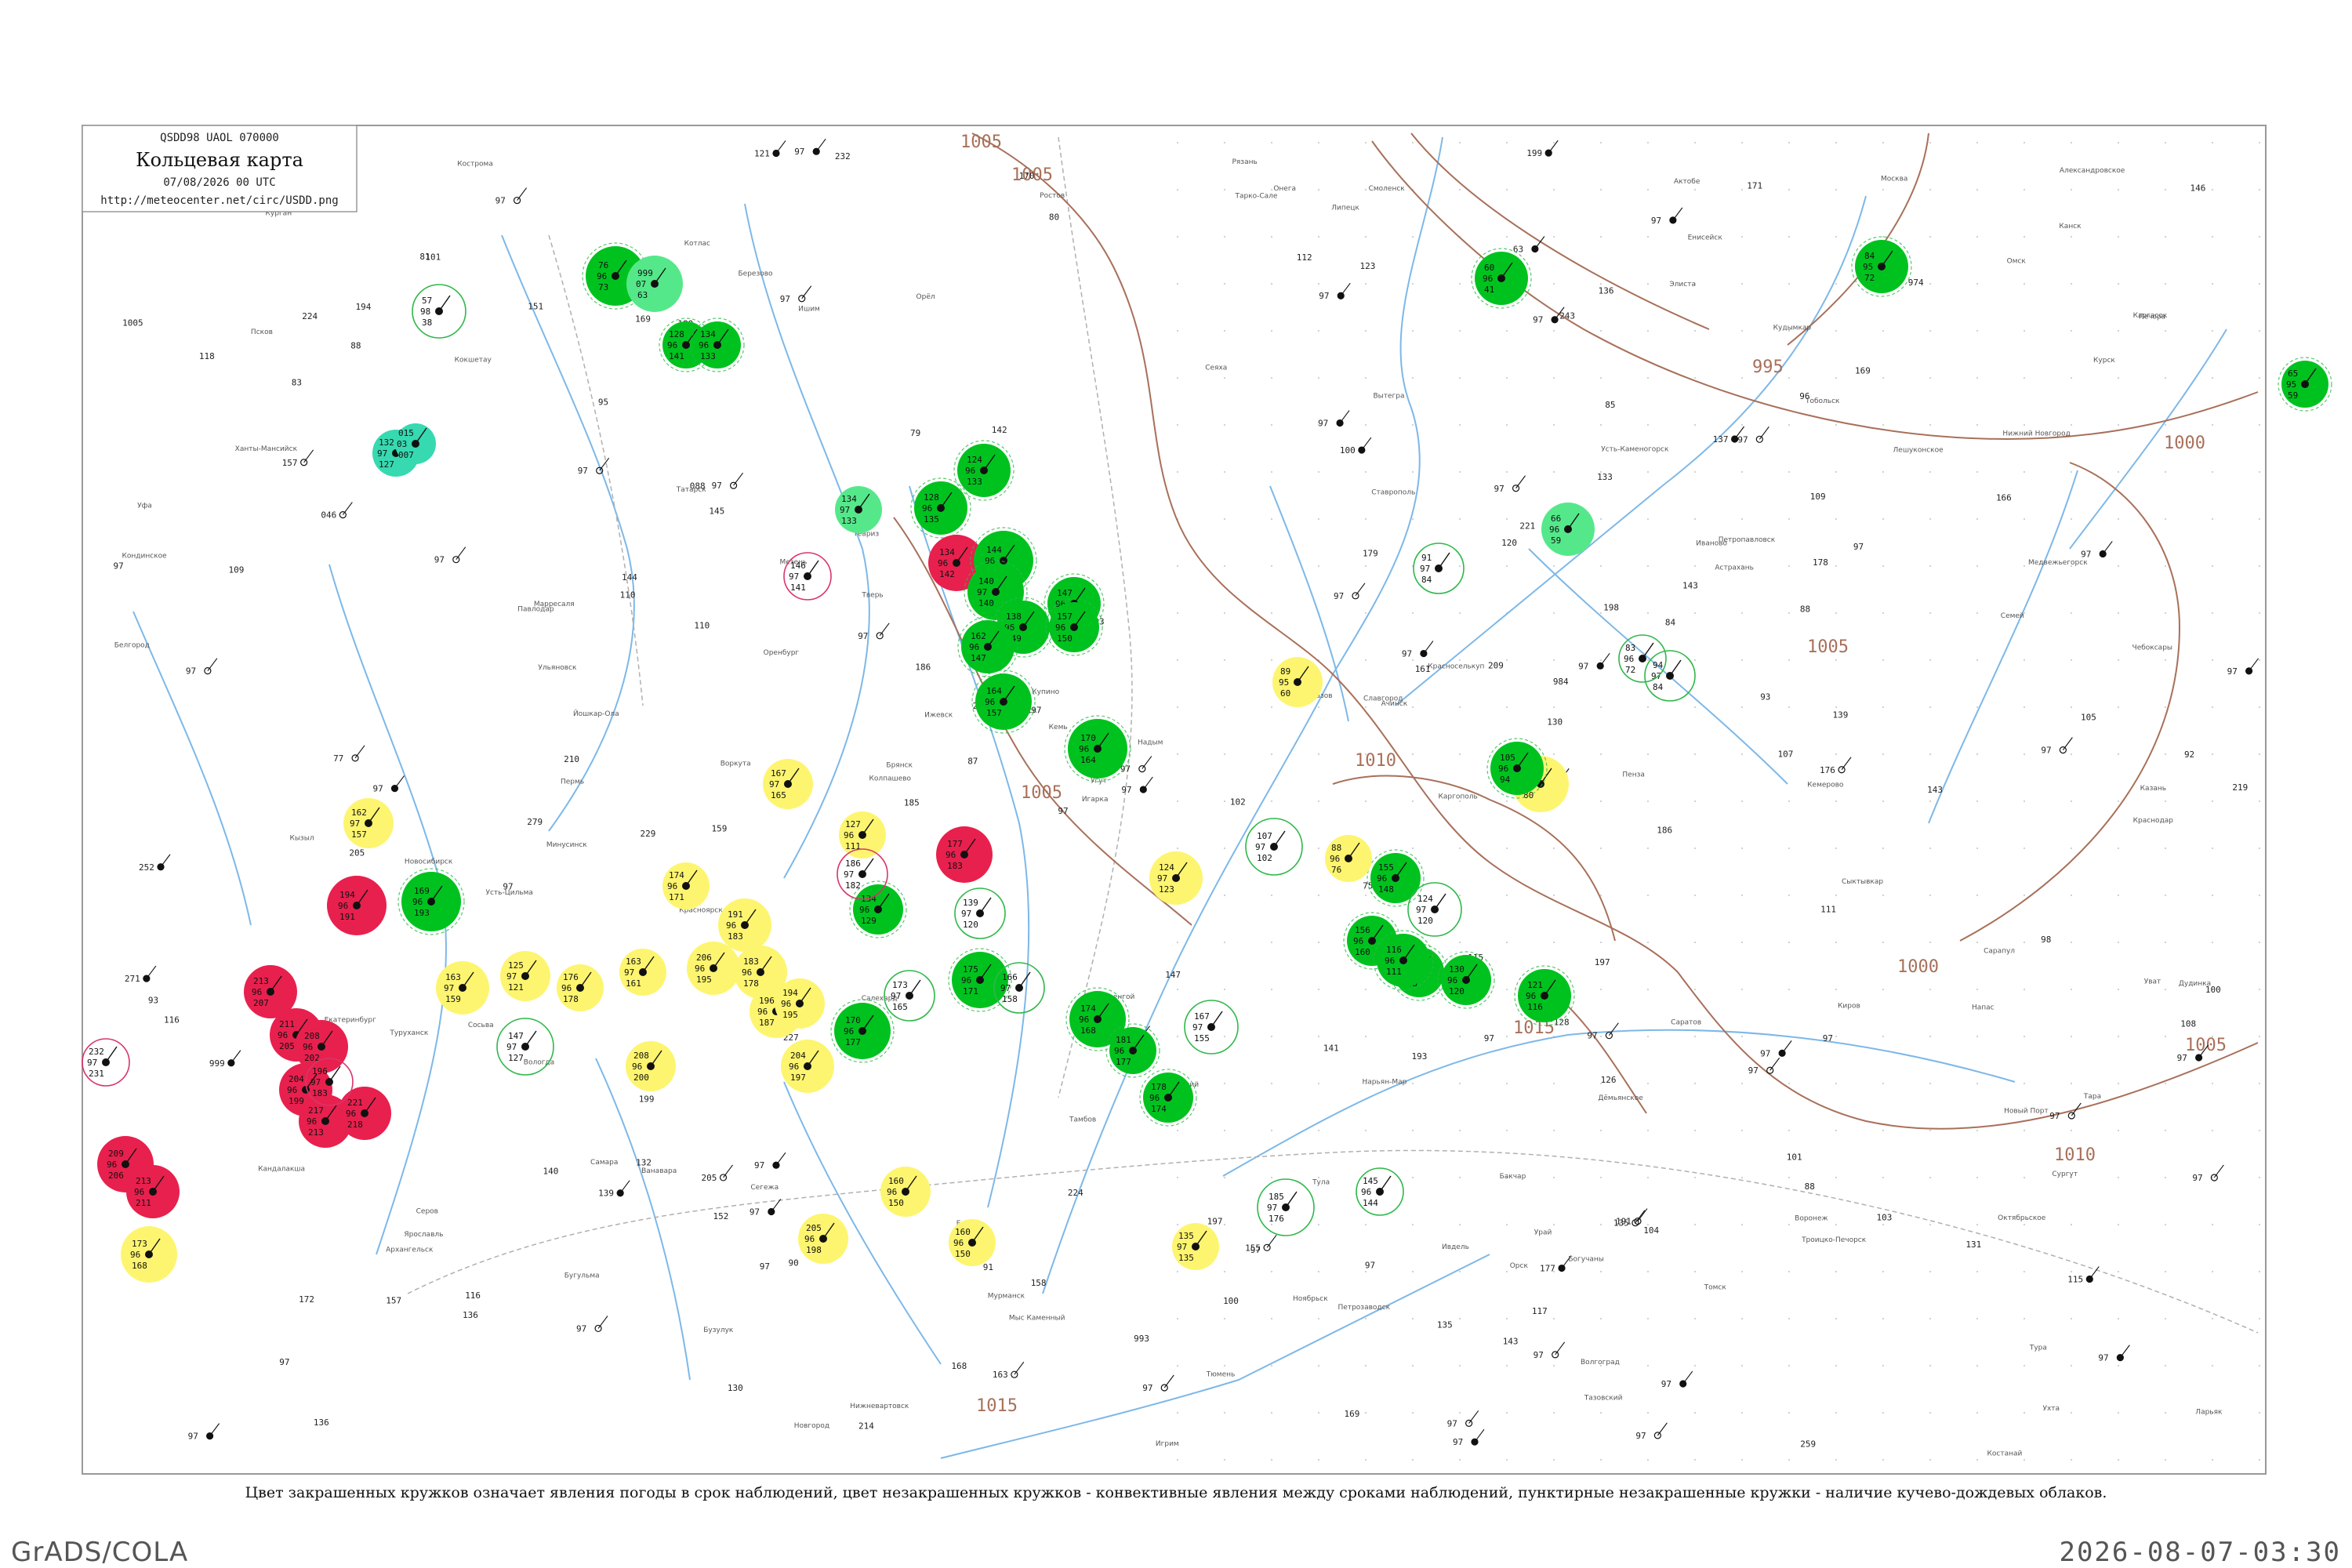  What do you see at coordinates (1555, 722) in the screenshot?
I see `station-plot: 130` at bounding box center [1555, 722].